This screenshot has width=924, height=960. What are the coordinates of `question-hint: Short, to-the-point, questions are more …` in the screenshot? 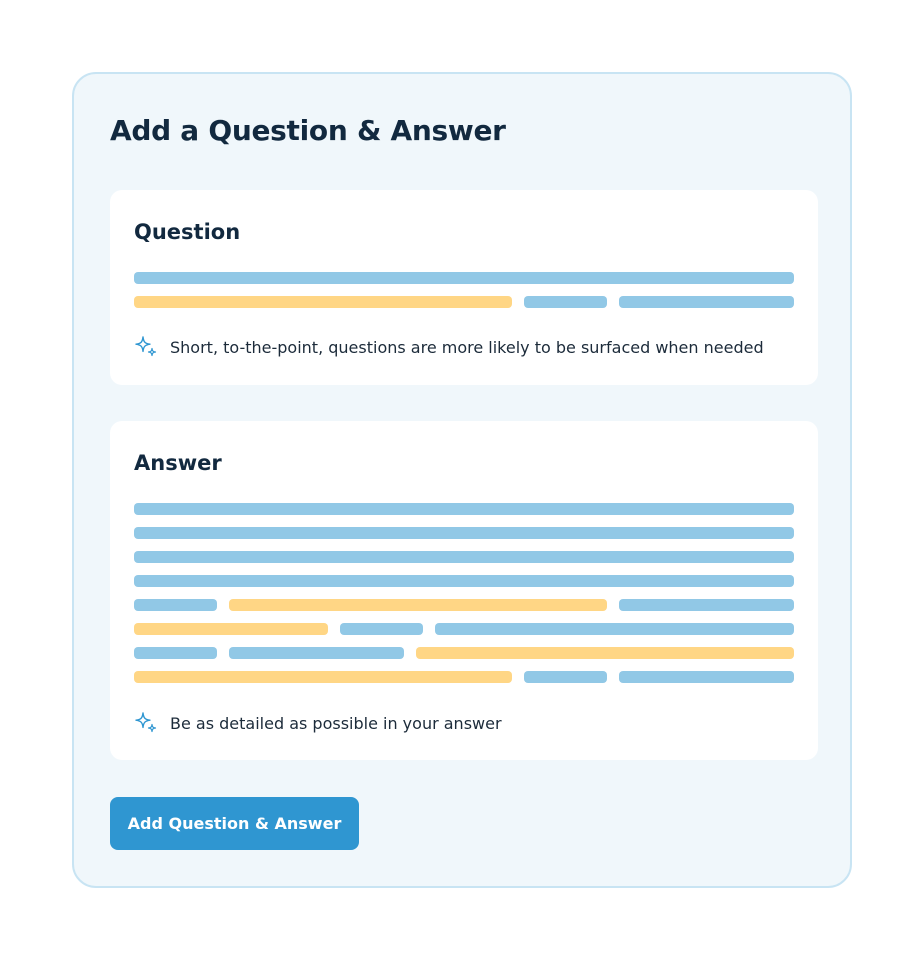 It's located at (449, 347).